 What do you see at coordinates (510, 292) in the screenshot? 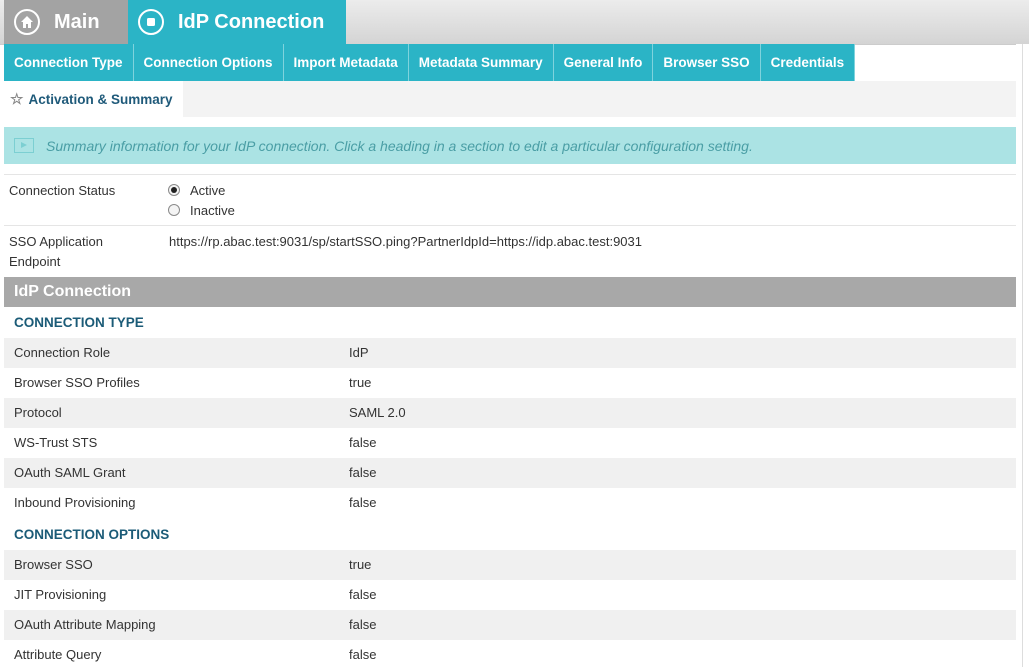
I see `section-idp-connection: IdP Connection` at bounding box center [510, 292].